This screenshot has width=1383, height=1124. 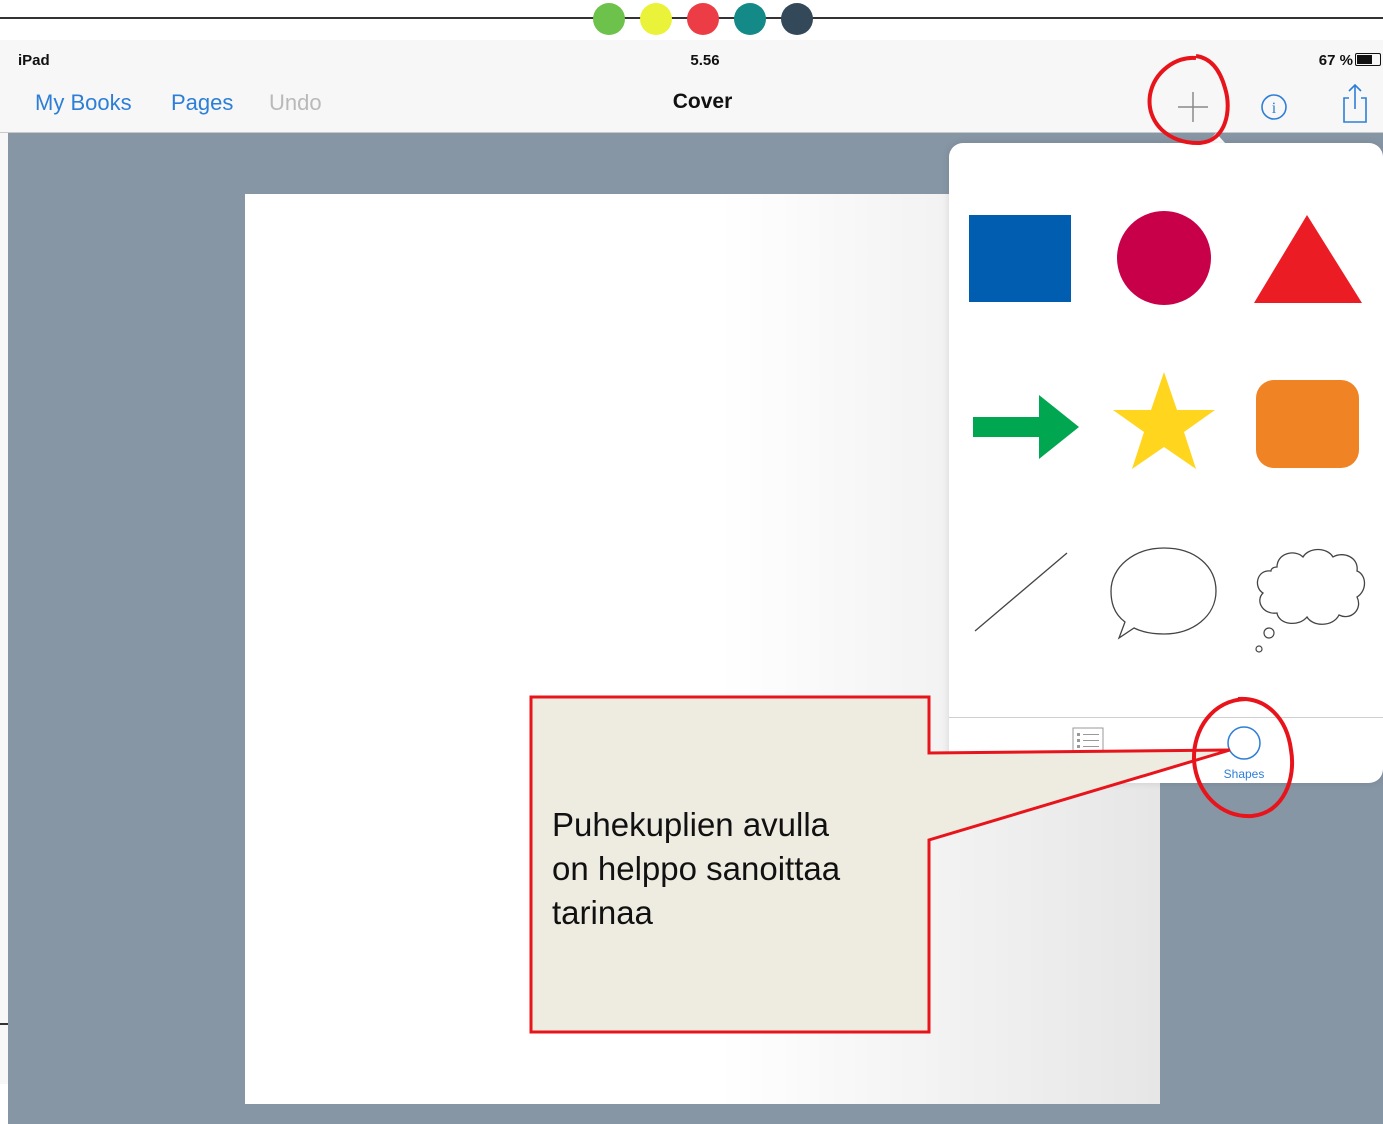 I want to click on arrow-shape, so click(x=1019, y=425).